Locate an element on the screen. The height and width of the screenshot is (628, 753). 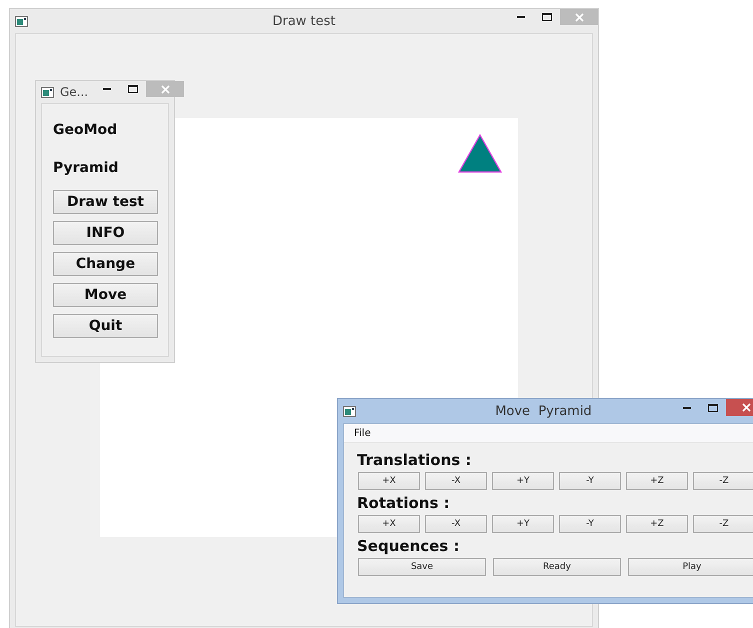
sequence-button: Save is located at coordinates (422, 567).